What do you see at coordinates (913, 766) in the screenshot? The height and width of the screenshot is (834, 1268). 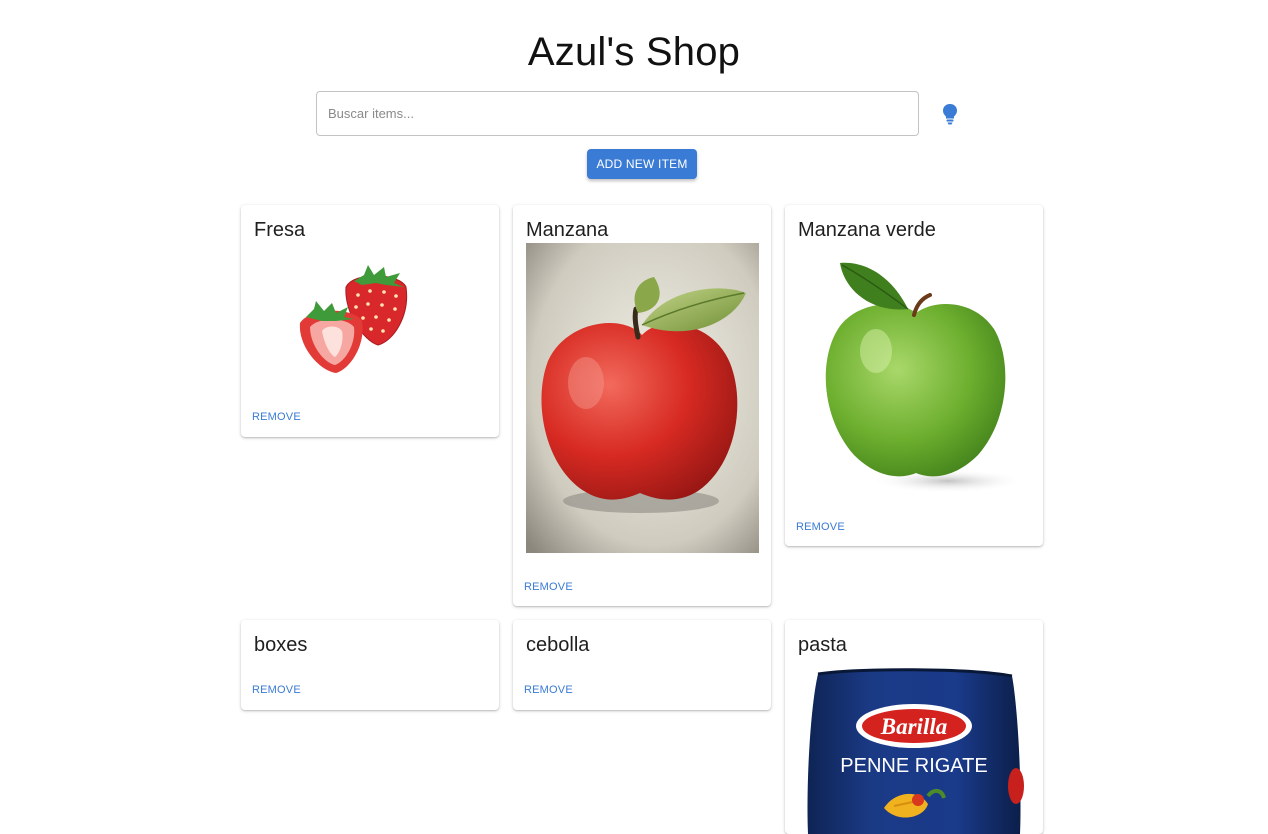 I see `pasta-product-text: PENNE RIGATE` at bounding box center [913, 766].